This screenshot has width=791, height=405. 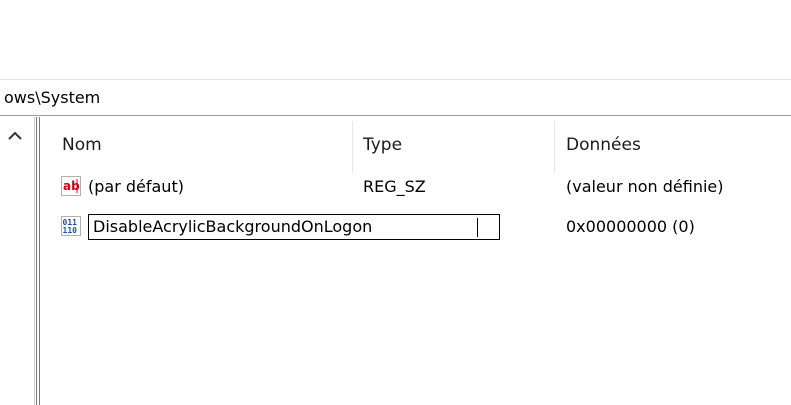 I want to click on rename-input: DisableAcrylicBackgroundOnLogon, so click(x=294, y=227).